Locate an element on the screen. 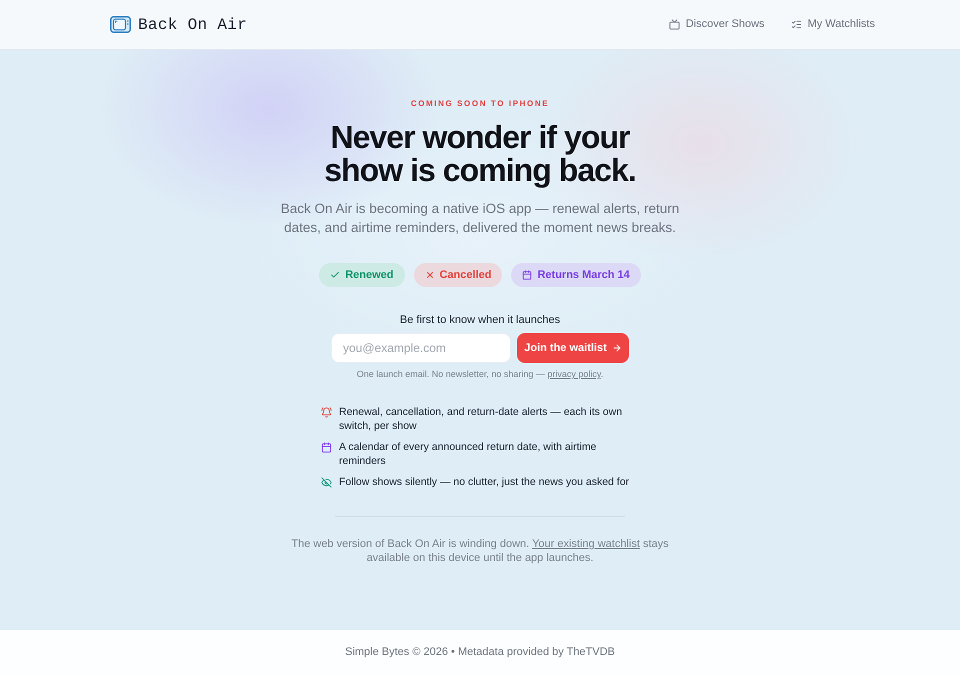 This screenshot has height=675, width=960. status-chip: Renewed is located at coordinates (361, 275).